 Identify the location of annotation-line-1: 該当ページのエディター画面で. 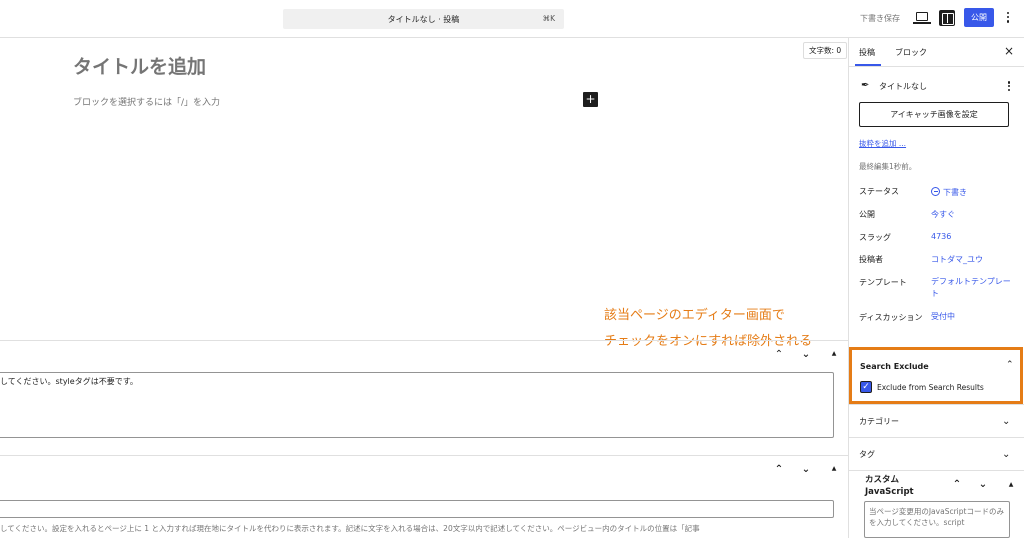
(694, 315).